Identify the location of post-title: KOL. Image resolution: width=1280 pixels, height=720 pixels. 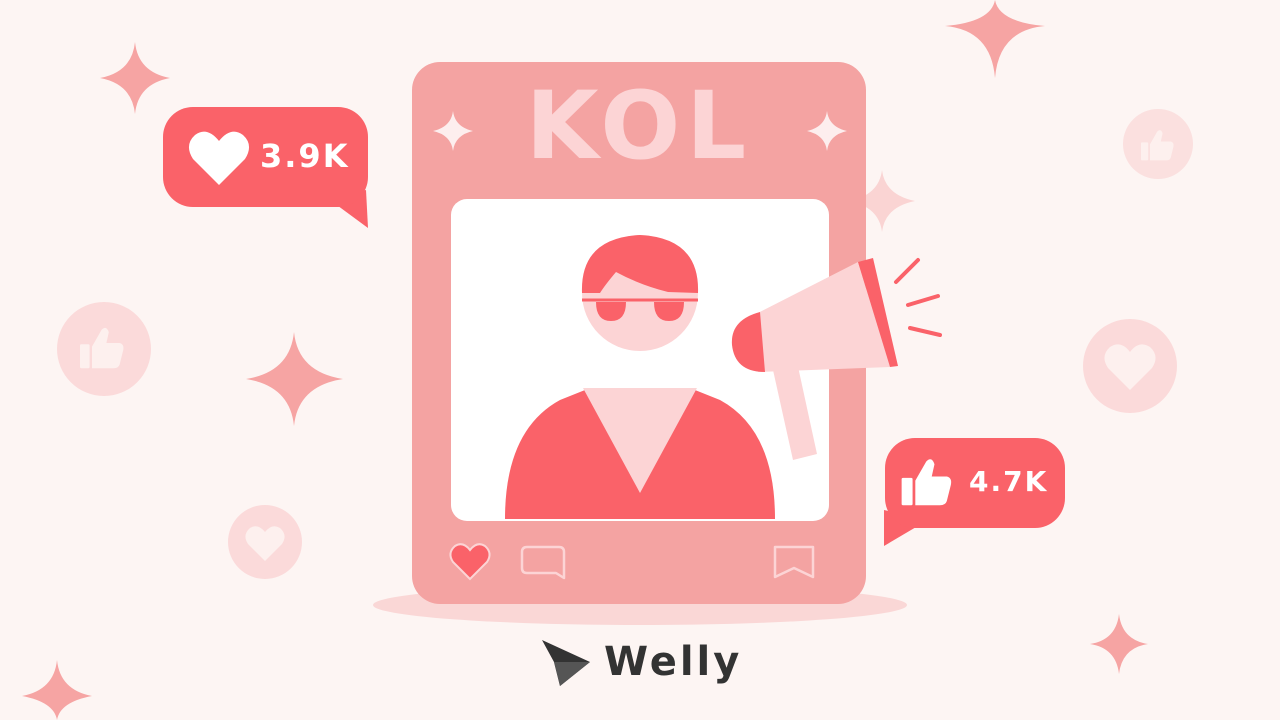
(639, 126).